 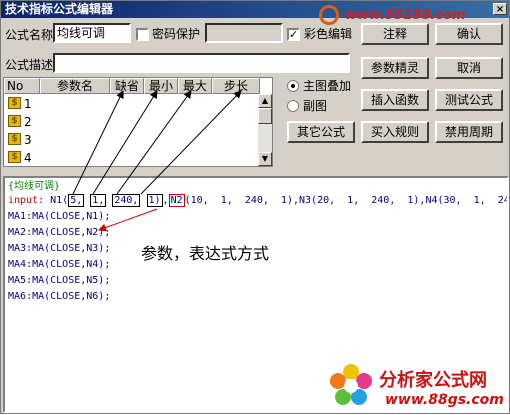 What do you see at coordinates (76, 200) in the screenshot?
I see `param-default-box: 5,` at bounding box center [76, 200].